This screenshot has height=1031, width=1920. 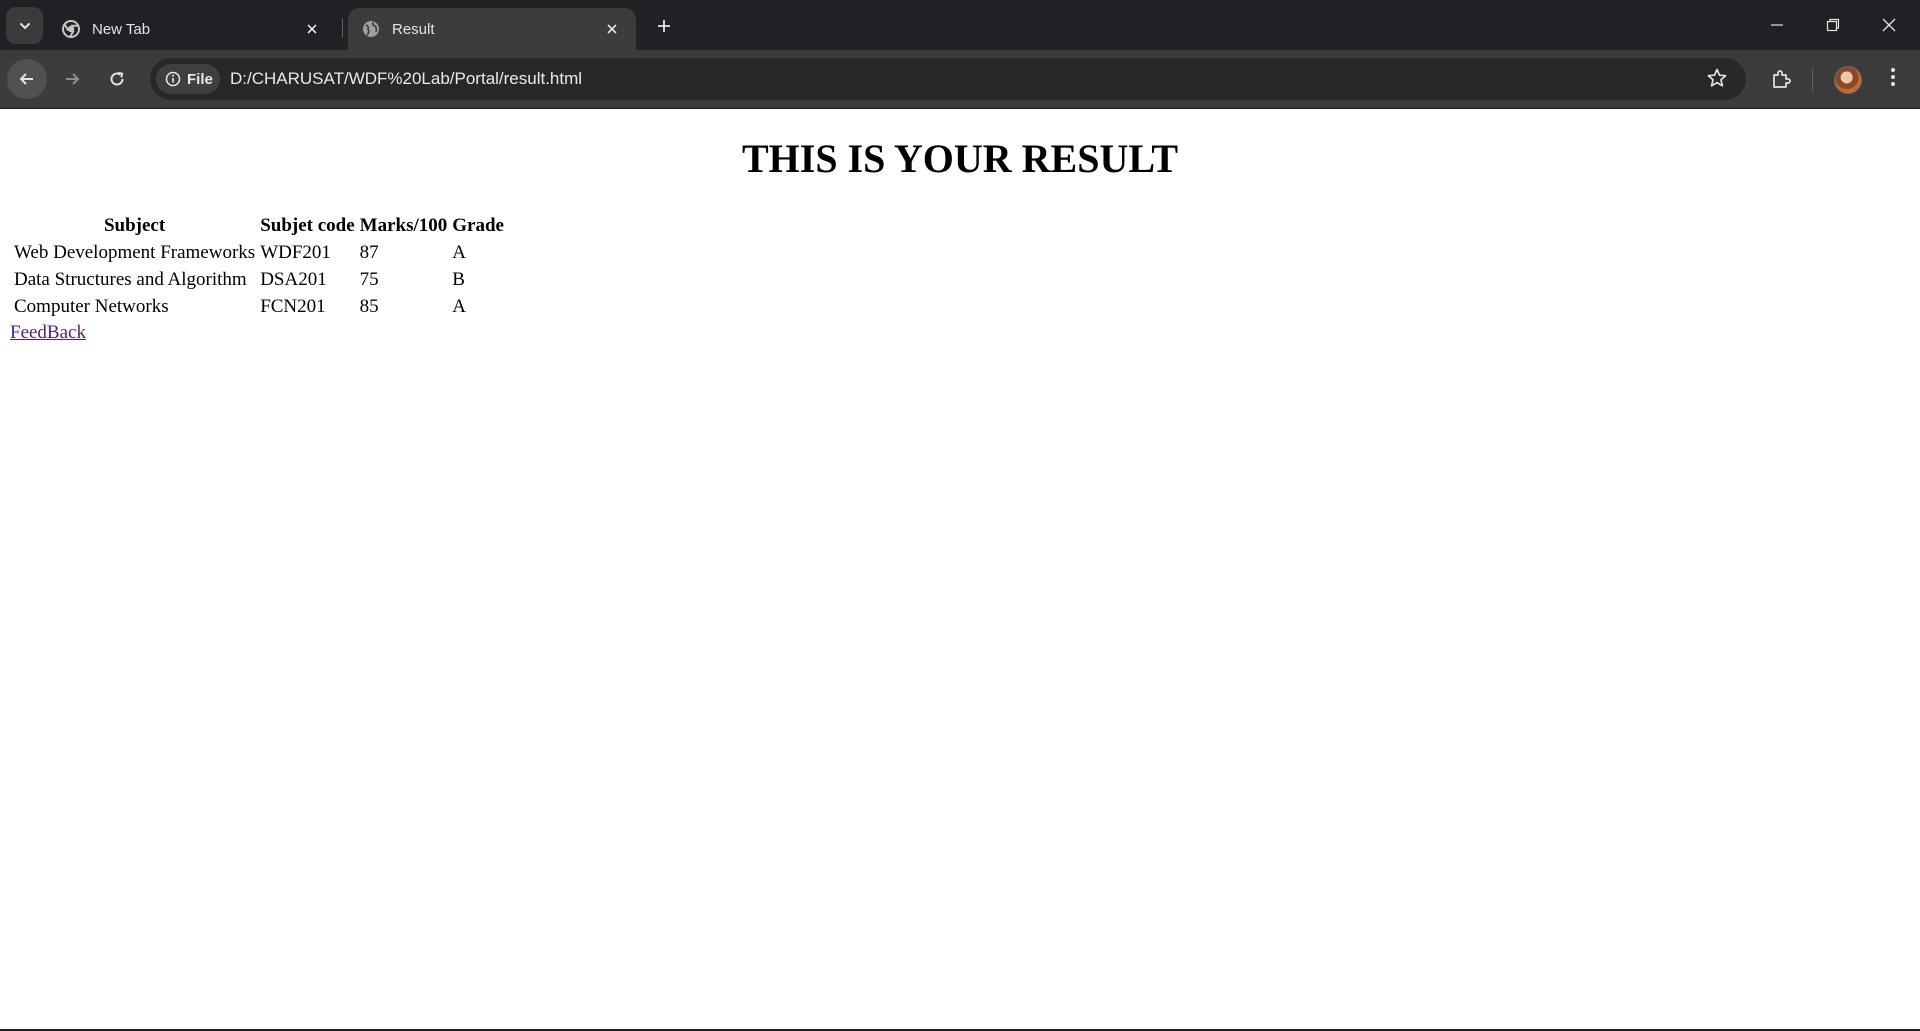 I want to click on new-tab-button, so click(x=664, y=26).